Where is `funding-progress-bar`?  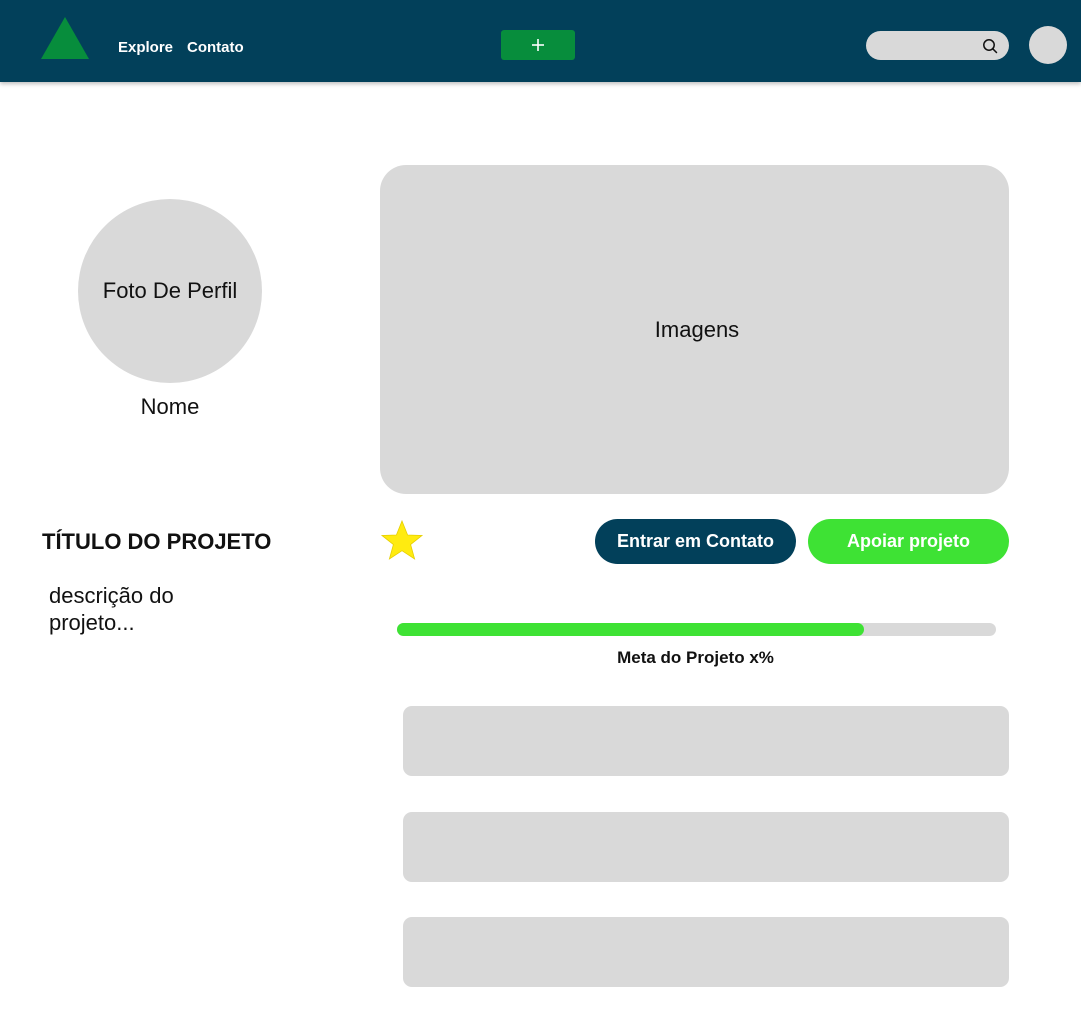 funding-progress-bar is located at coordinates (696, 629).